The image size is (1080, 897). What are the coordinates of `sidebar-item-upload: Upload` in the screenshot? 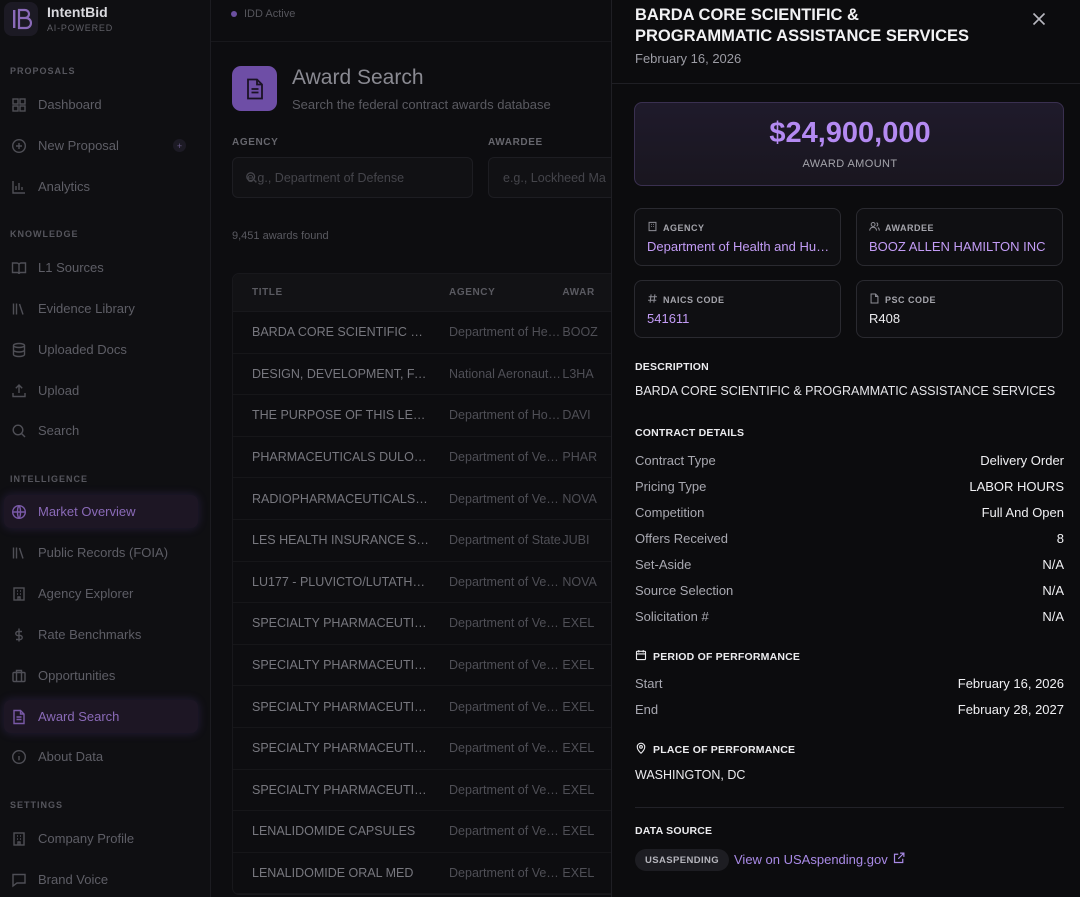 It's located at (101, 390).